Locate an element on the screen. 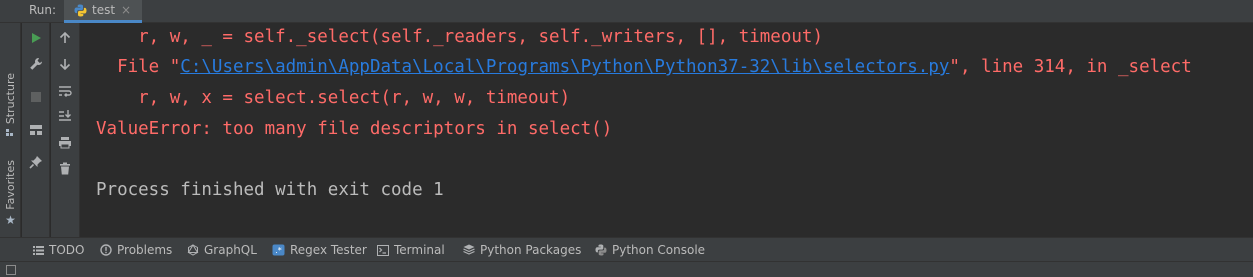 This screenshot has width=1253, height=277. structure-label: Structure is located at coordinates (10, 99).